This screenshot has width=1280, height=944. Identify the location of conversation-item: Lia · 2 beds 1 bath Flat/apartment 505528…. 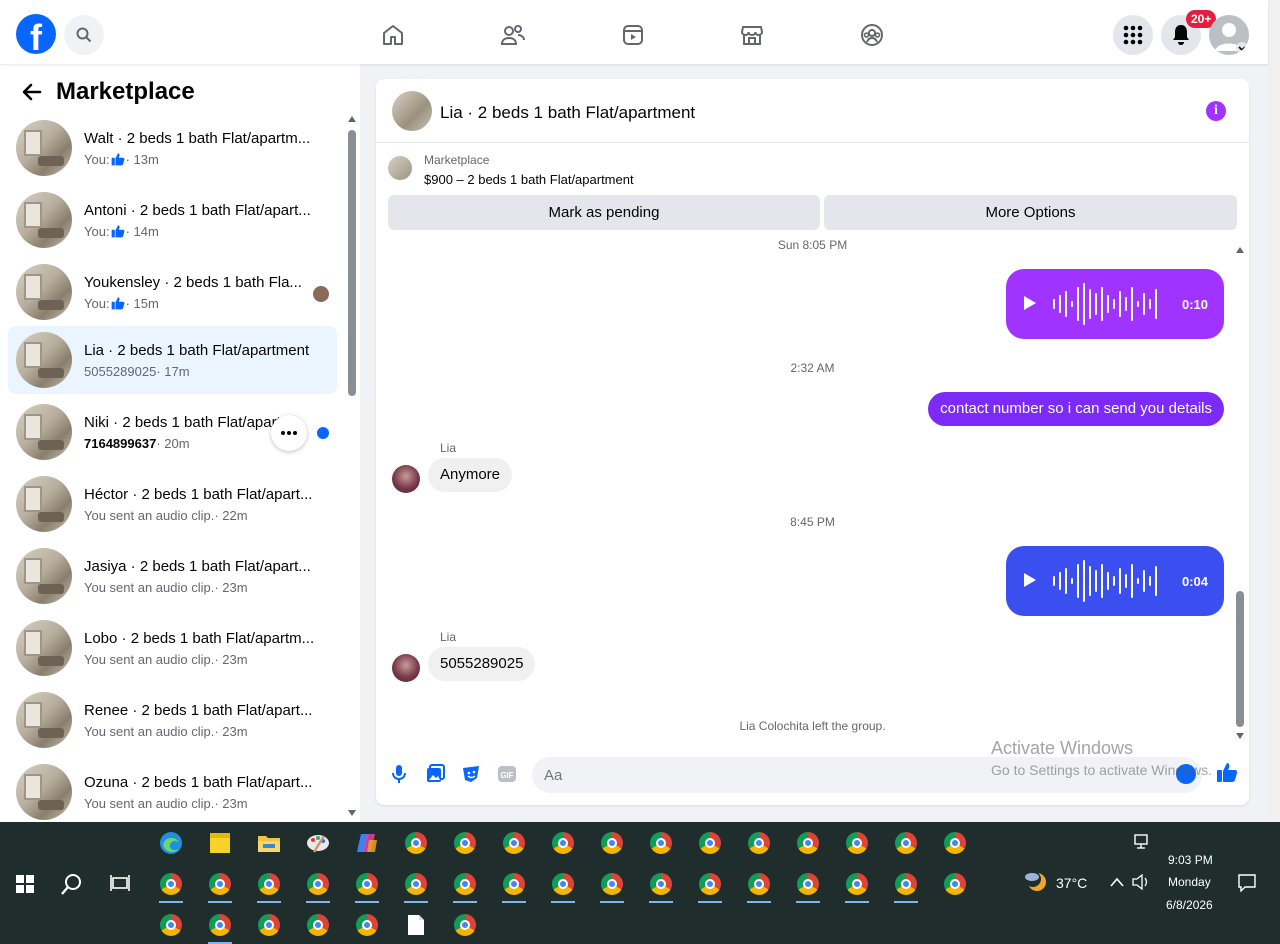
(172, 360).